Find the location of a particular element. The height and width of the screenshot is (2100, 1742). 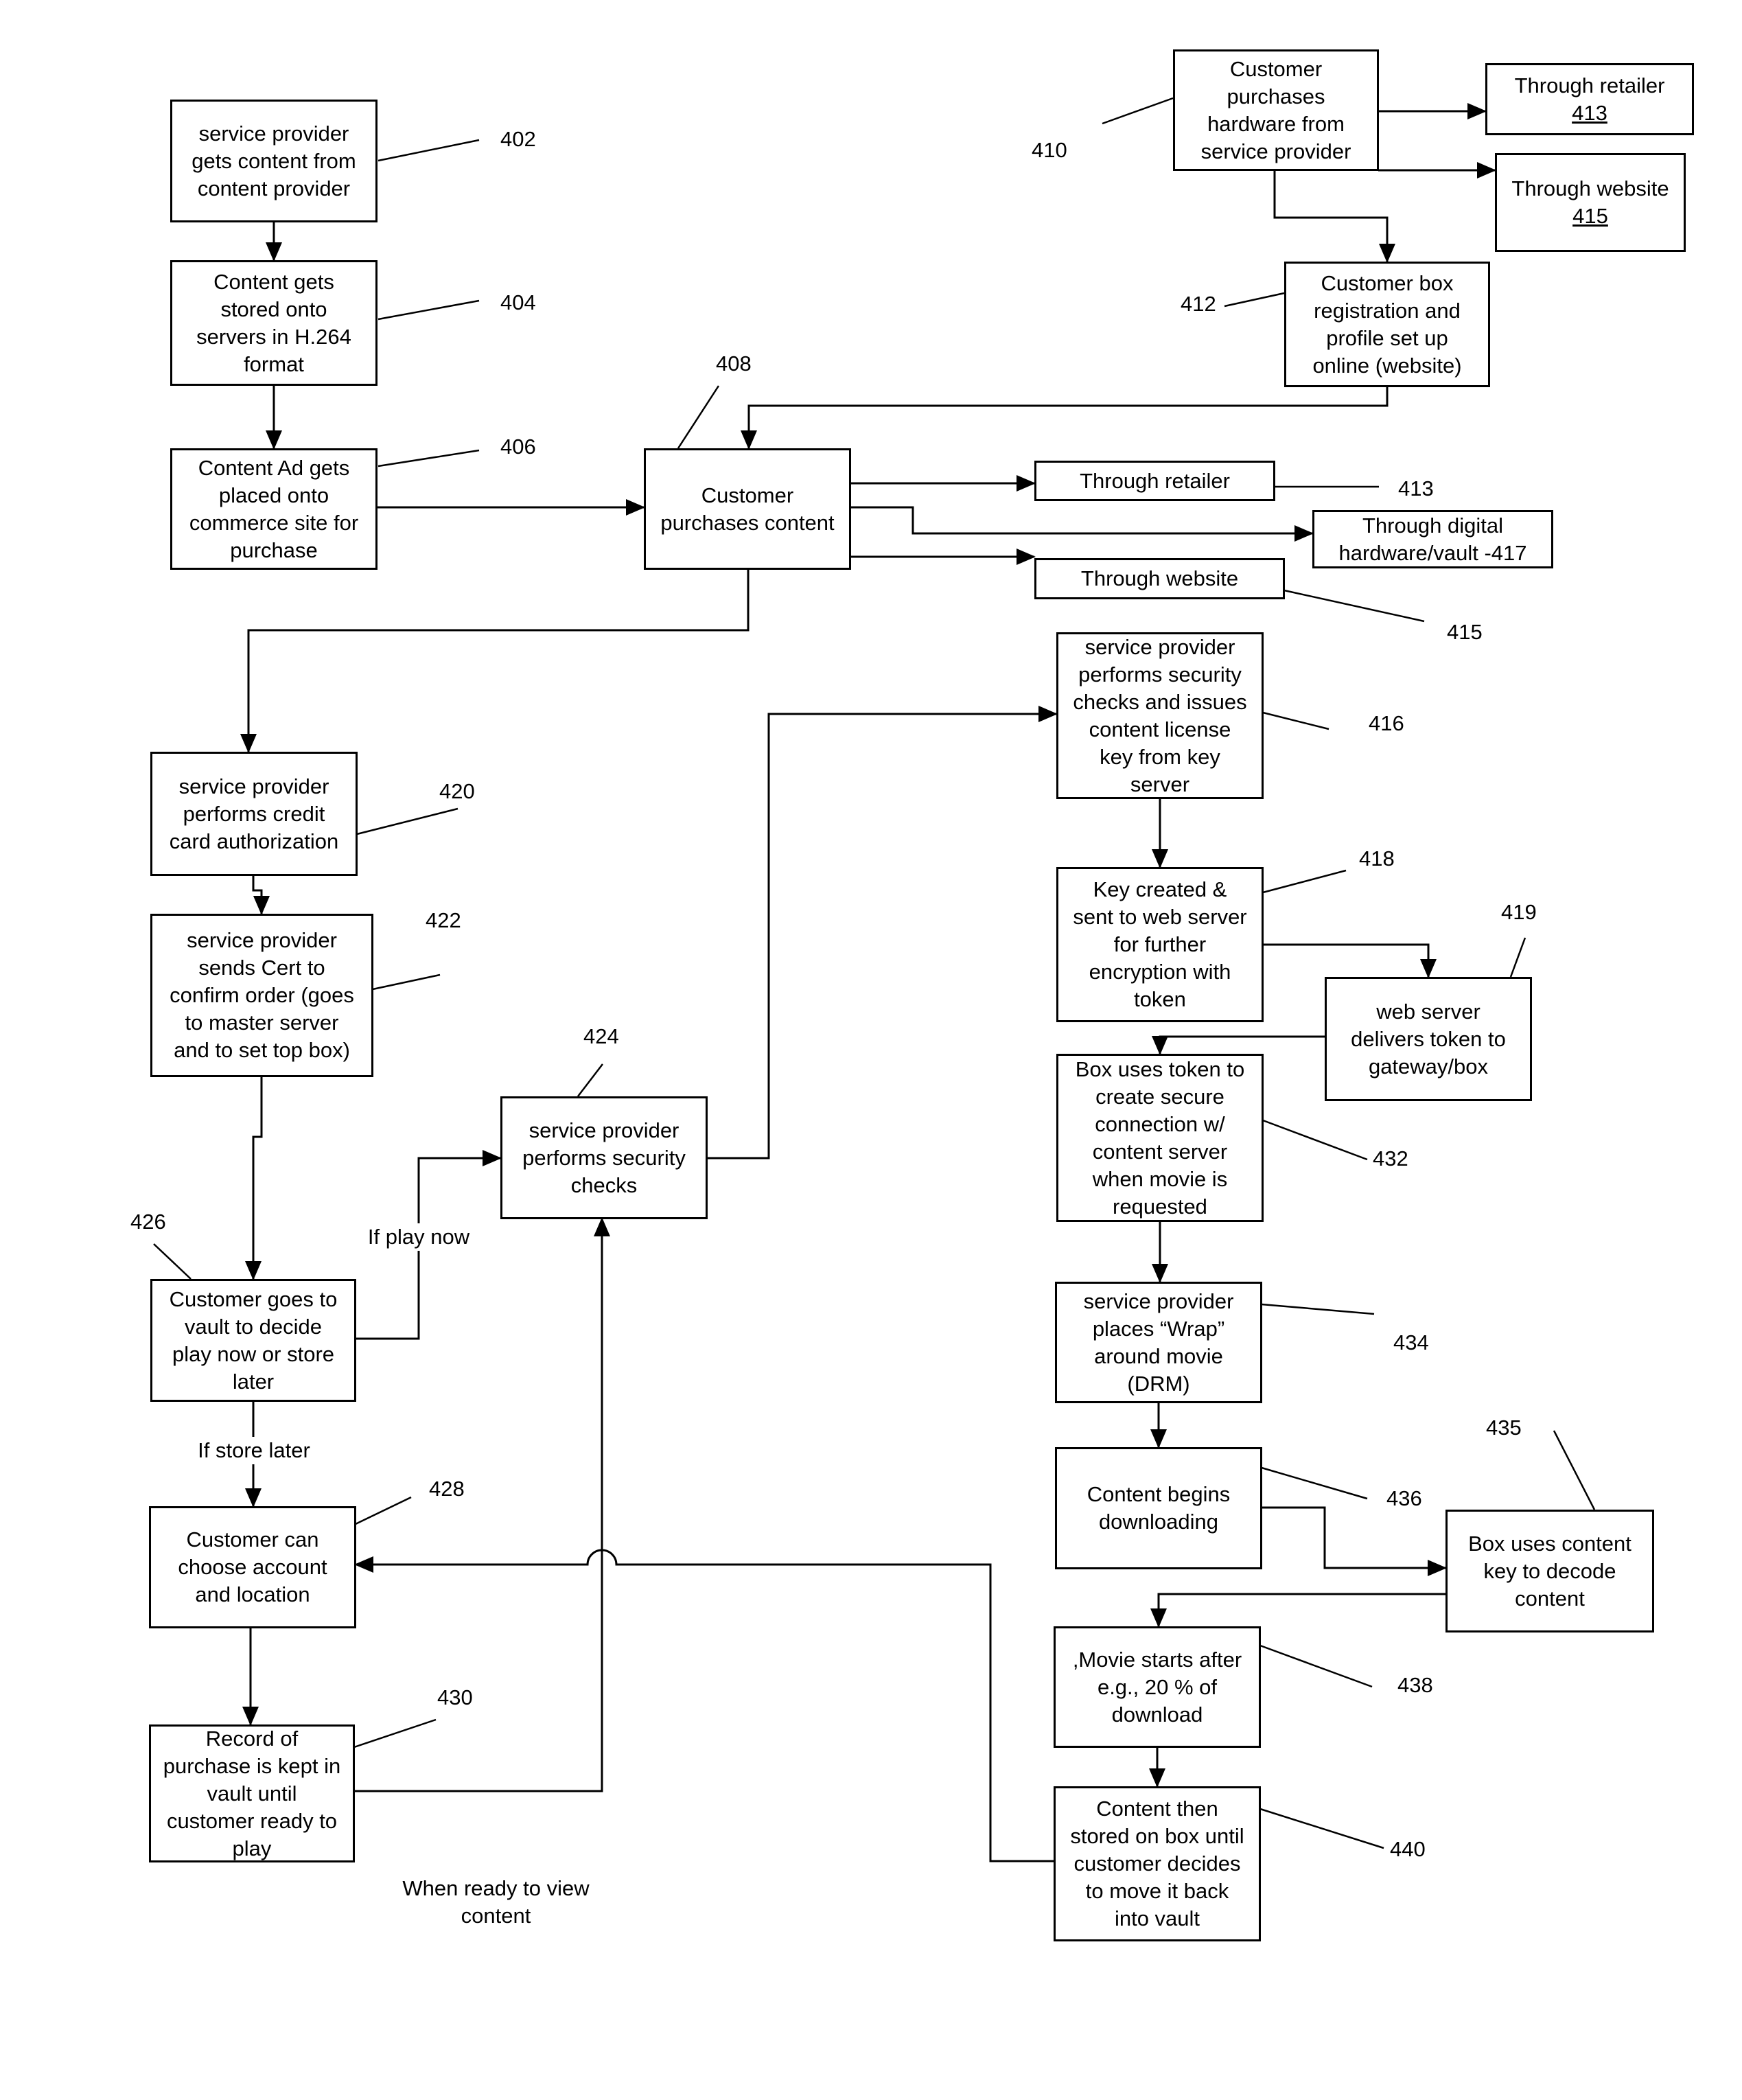

ref-406: 406 is located at coordinates (518, 447).